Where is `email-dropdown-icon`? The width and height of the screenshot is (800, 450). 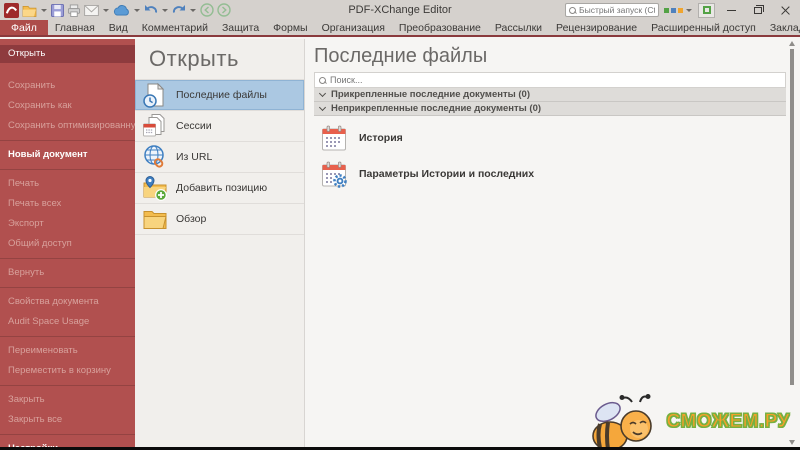 email-dropdown-icon is located at coordinates (106, 10).